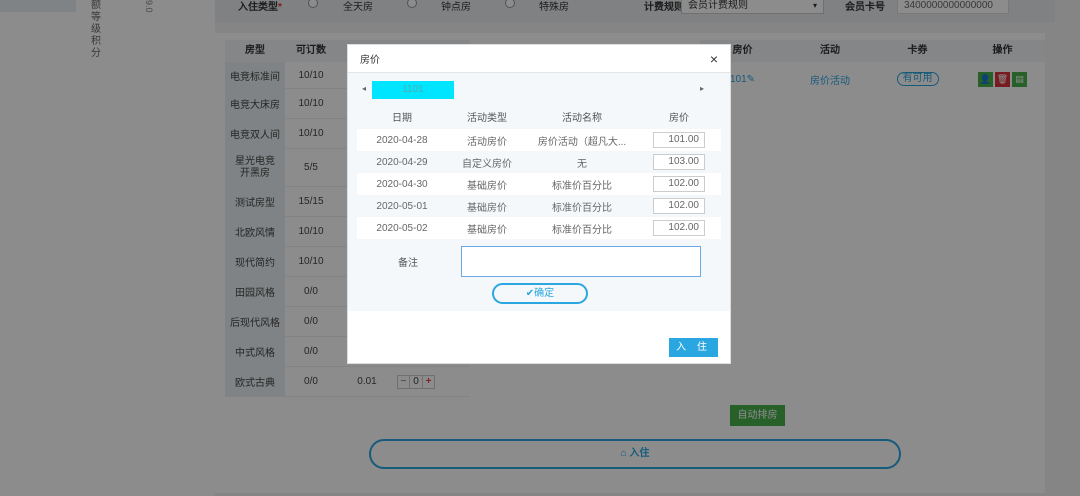 Image resolution: width=1080 pixels, height=496 pixels. Describe the element at coordinates (679, 140) in the screenshot. I see `price-input: 101.00` at that location.